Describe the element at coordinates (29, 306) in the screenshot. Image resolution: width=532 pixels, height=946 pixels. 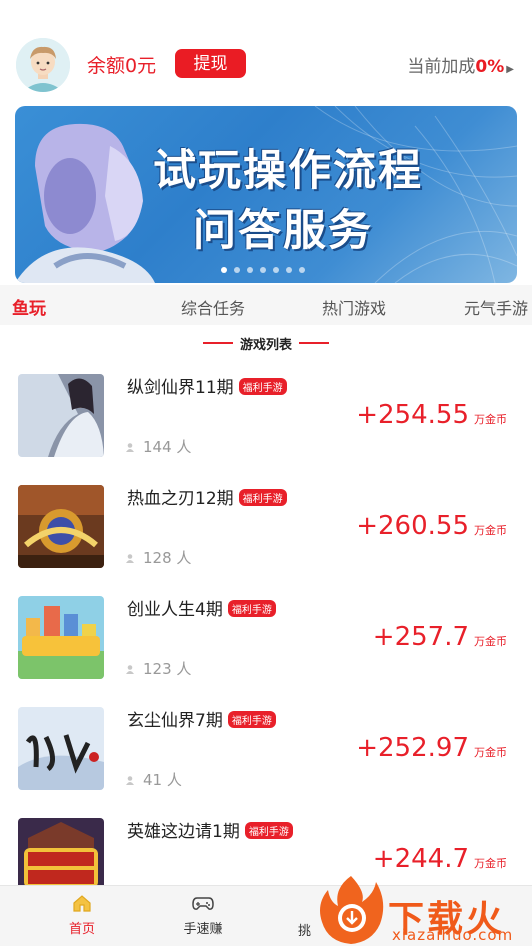
I see `tab-yuwan: 鱼玩` at that location.